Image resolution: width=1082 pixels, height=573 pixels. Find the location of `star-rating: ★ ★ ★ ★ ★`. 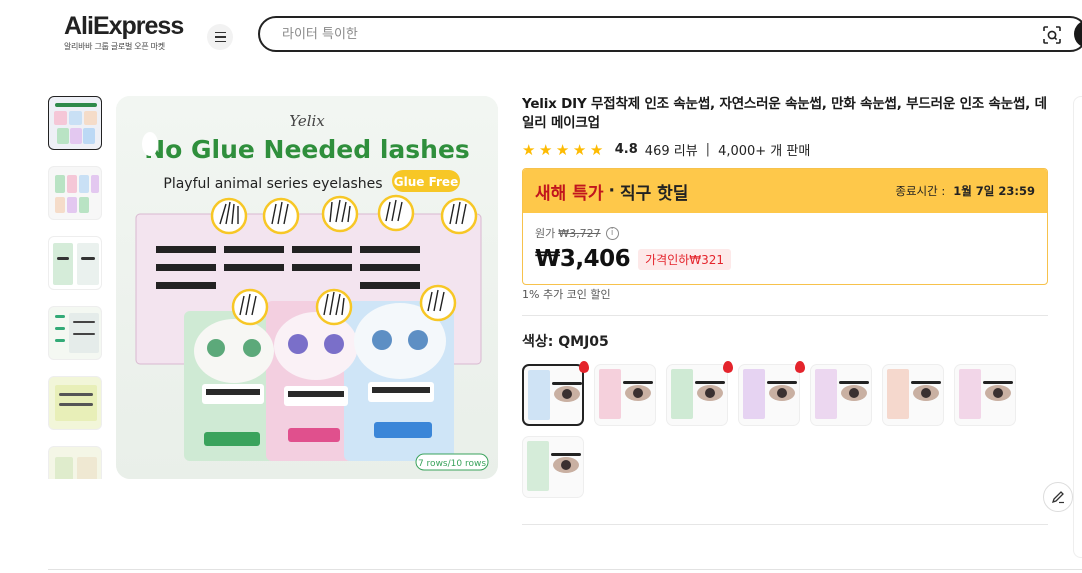

star-rating: ★ ★ ★ ★ ★ is located at coordinates (564, 150).